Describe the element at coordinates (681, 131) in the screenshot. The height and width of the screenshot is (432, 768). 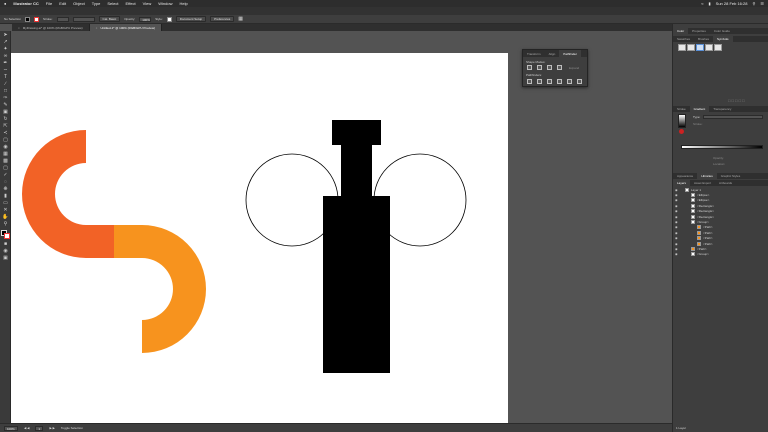
I see `gradient-fill-stroke-icon` at that location.